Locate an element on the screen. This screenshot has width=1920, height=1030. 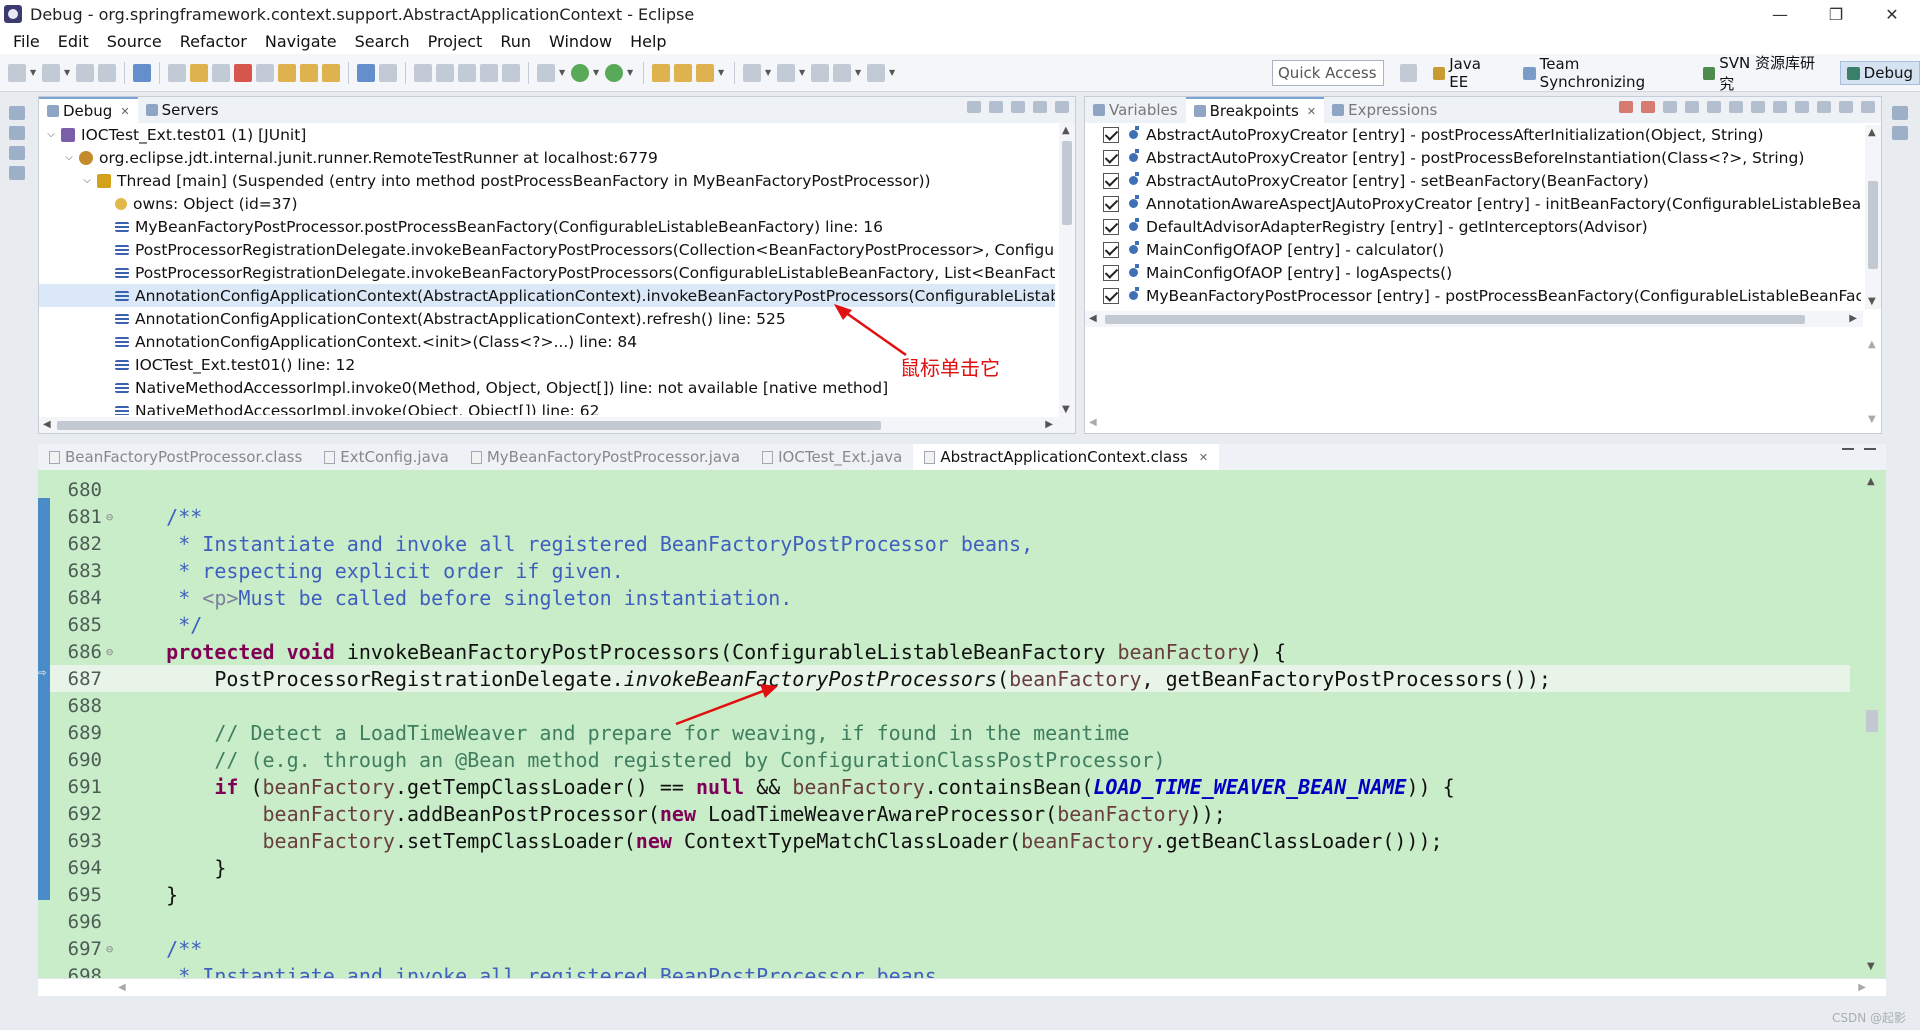
perspective-team-synchronizing: Team Synchronizing is located at coordinates (1602, 73).